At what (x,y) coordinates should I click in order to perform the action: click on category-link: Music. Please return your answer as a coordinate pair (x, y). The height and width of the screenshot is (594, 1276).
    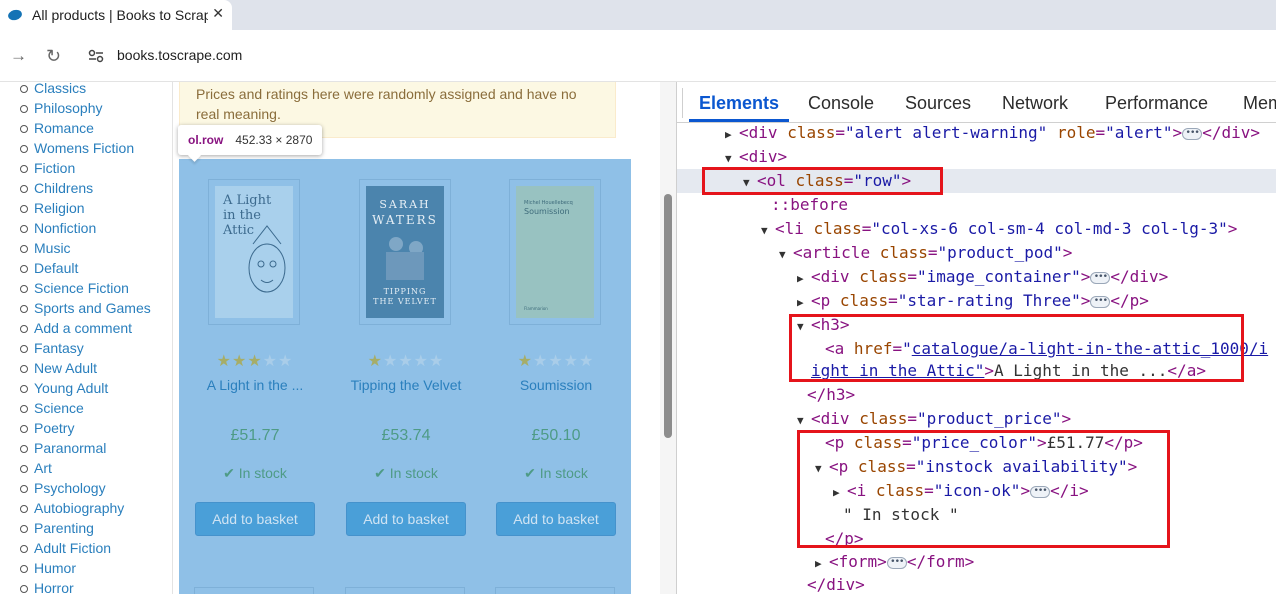
    Looking at the image, I should click on (96, 248).